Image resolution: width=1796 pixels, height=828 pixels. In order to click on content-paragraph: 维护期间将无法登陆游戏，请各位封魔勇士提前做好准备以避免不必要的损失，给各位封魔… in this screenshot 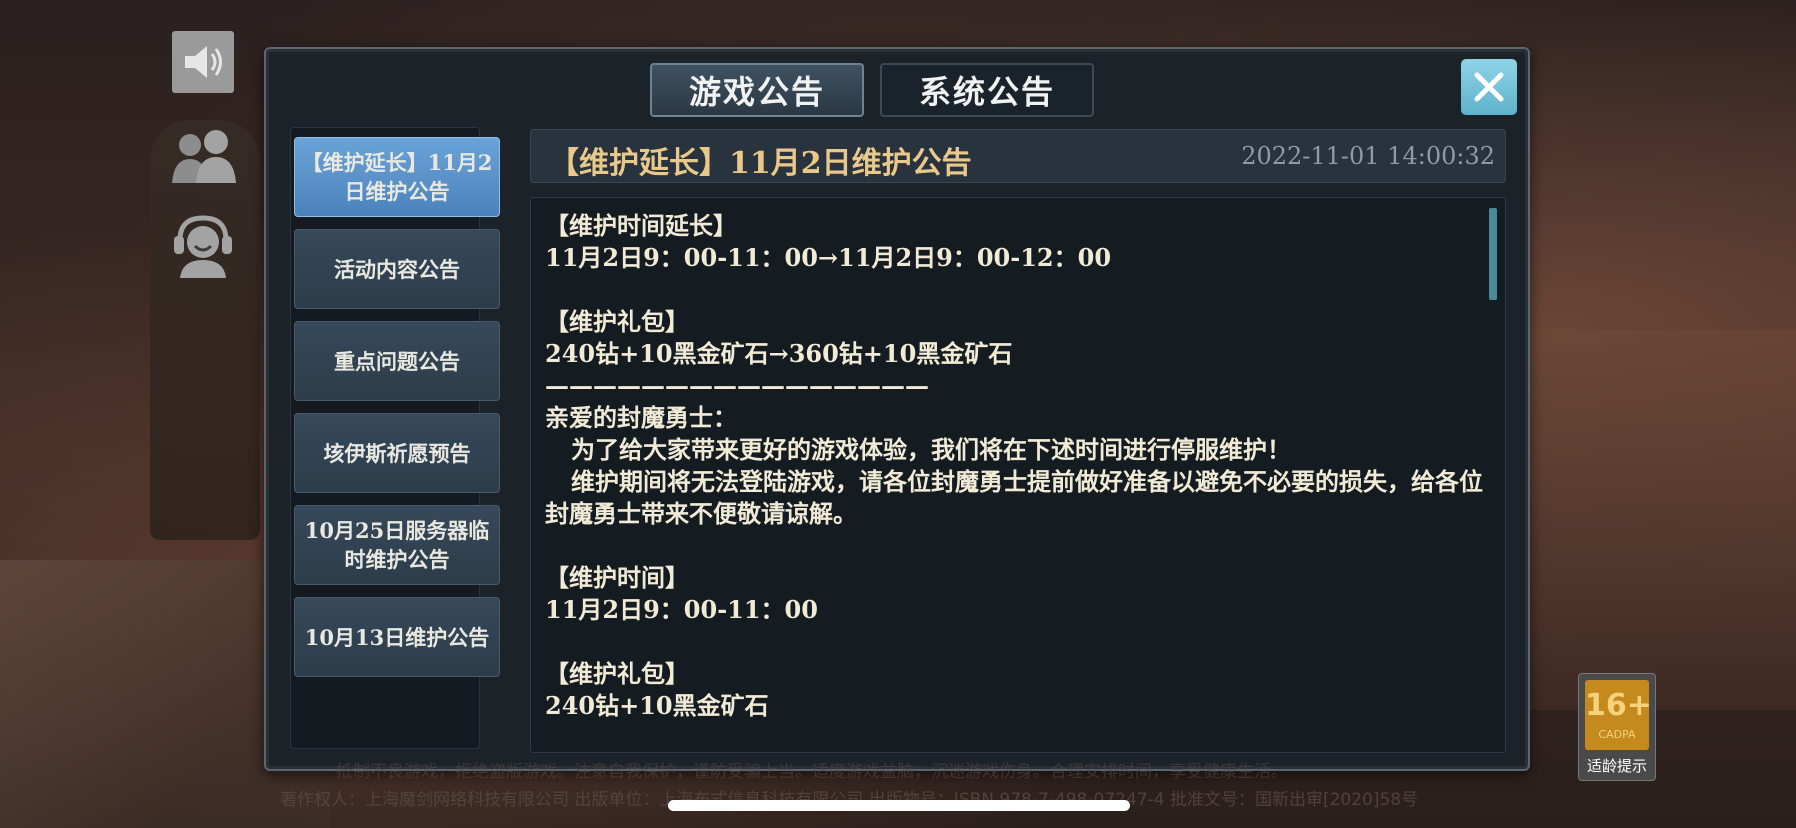, I will do `click(1014, 497)`.